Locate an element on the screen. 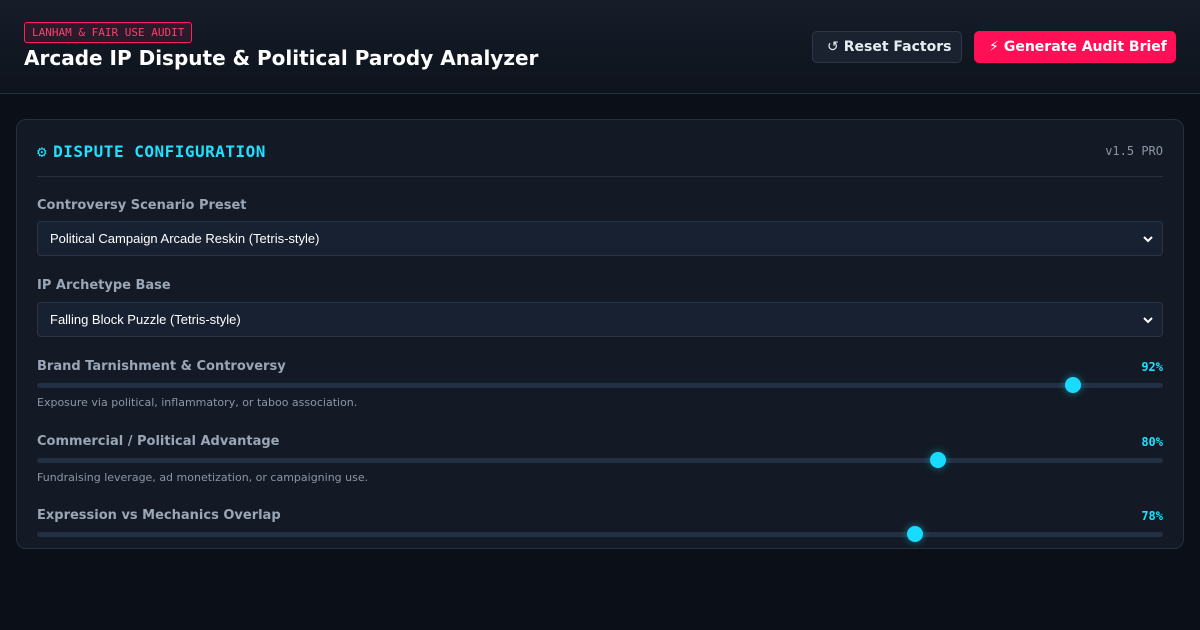 The image size is (1200, 630). reset-icon: ↺ is located at coordinates (833, 47).